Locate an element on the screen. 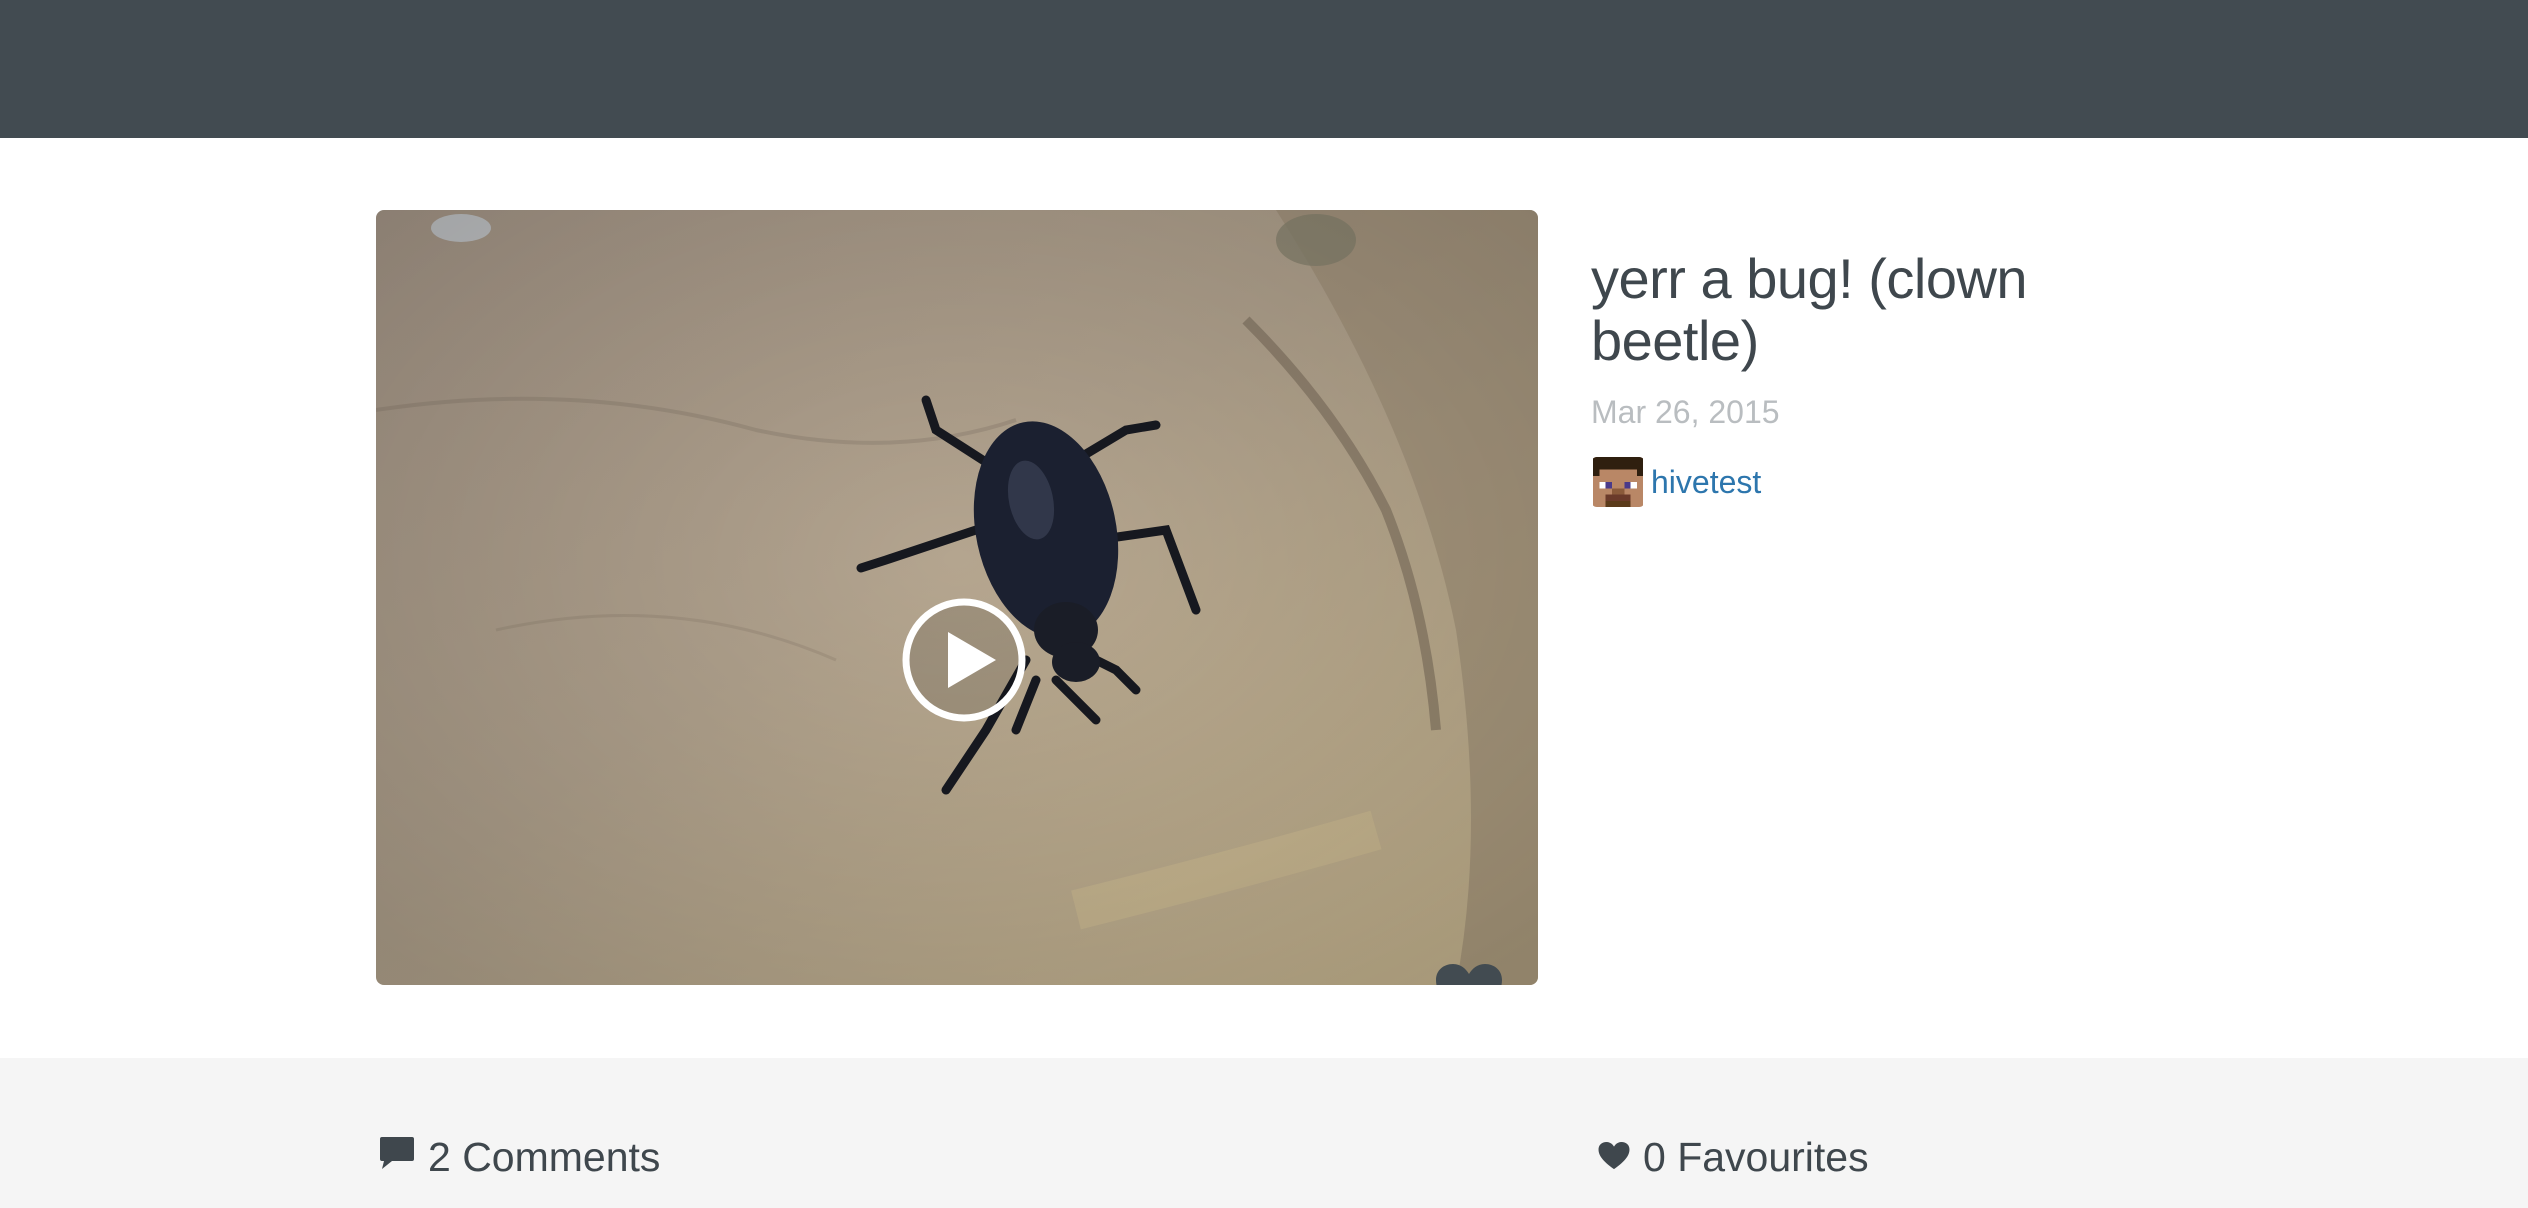 The height and width of the screenshot is (1208, 2528). comments-tab: 2 Comments is located at coordinates (519, 1157).